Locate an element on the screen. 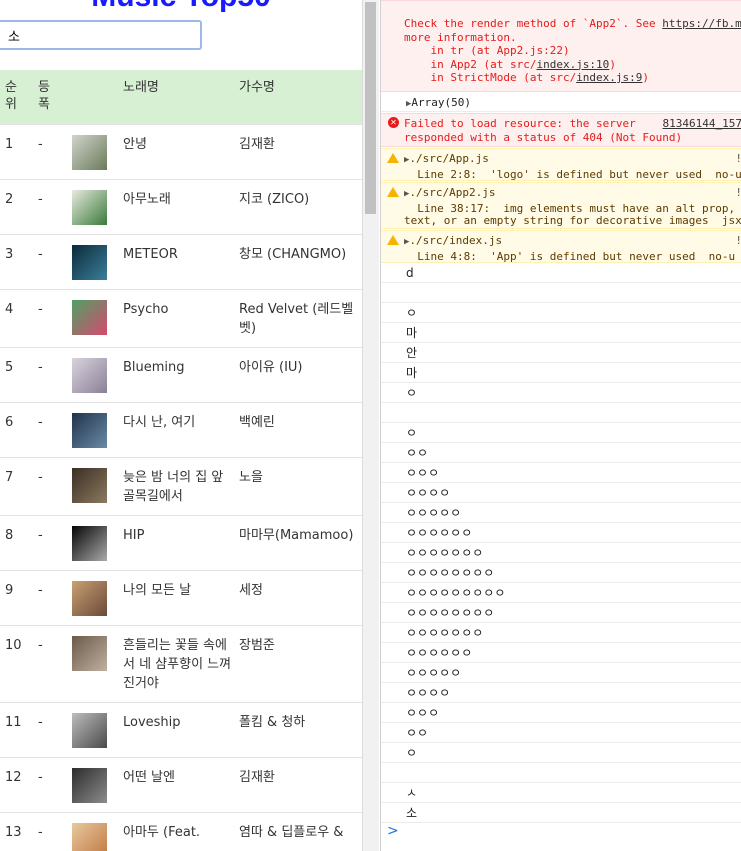 The height and width of the screenshot is (851, 741). stack-line: in App2 (at src/ is located at coordinates (470, 64).